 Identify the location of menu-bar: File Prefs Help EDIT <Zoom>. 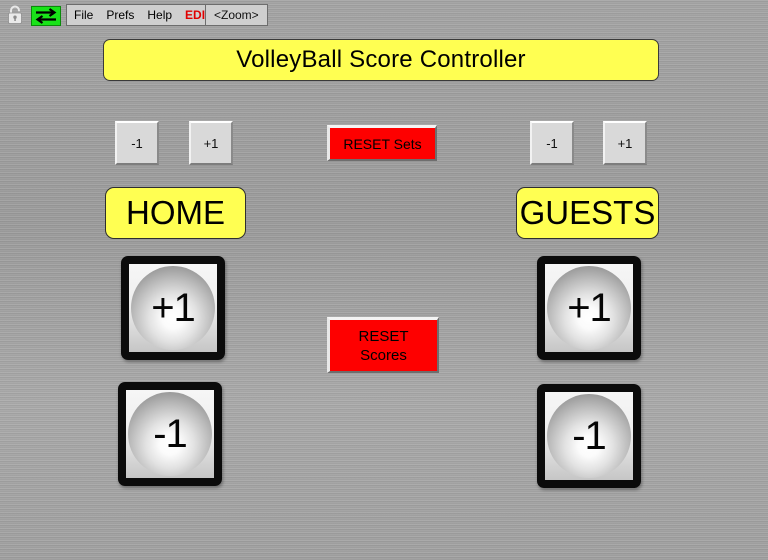
(384, 15).